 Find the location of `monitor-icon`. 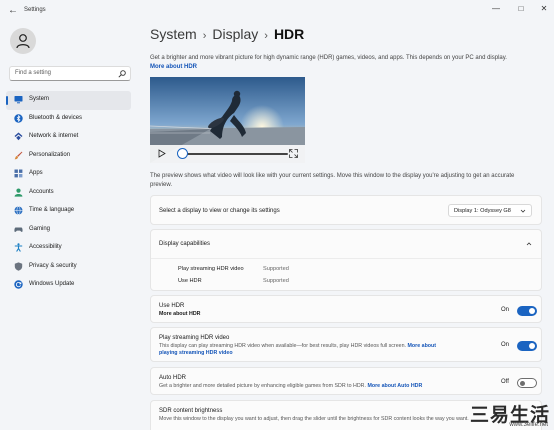

monitor-icon is located at coordinates (18, 100).